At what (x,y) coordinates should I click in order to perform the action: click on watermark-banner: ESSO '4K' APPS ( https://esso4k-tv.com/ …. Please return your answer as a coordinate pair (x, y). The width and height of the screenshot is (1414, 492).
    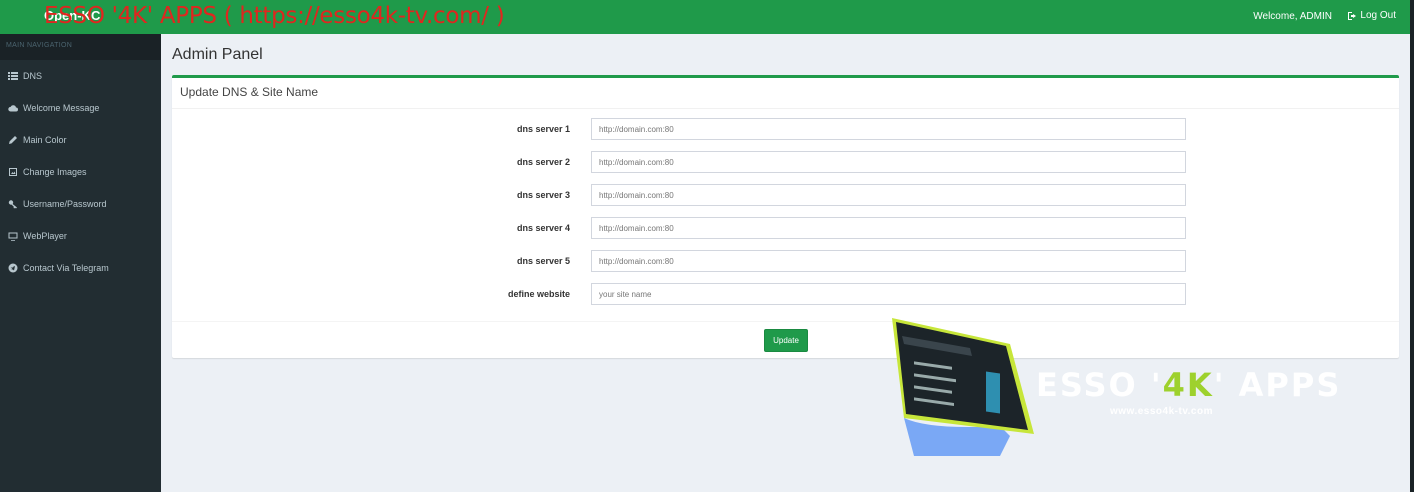
    Looking at the image, I should click on (274, 16).